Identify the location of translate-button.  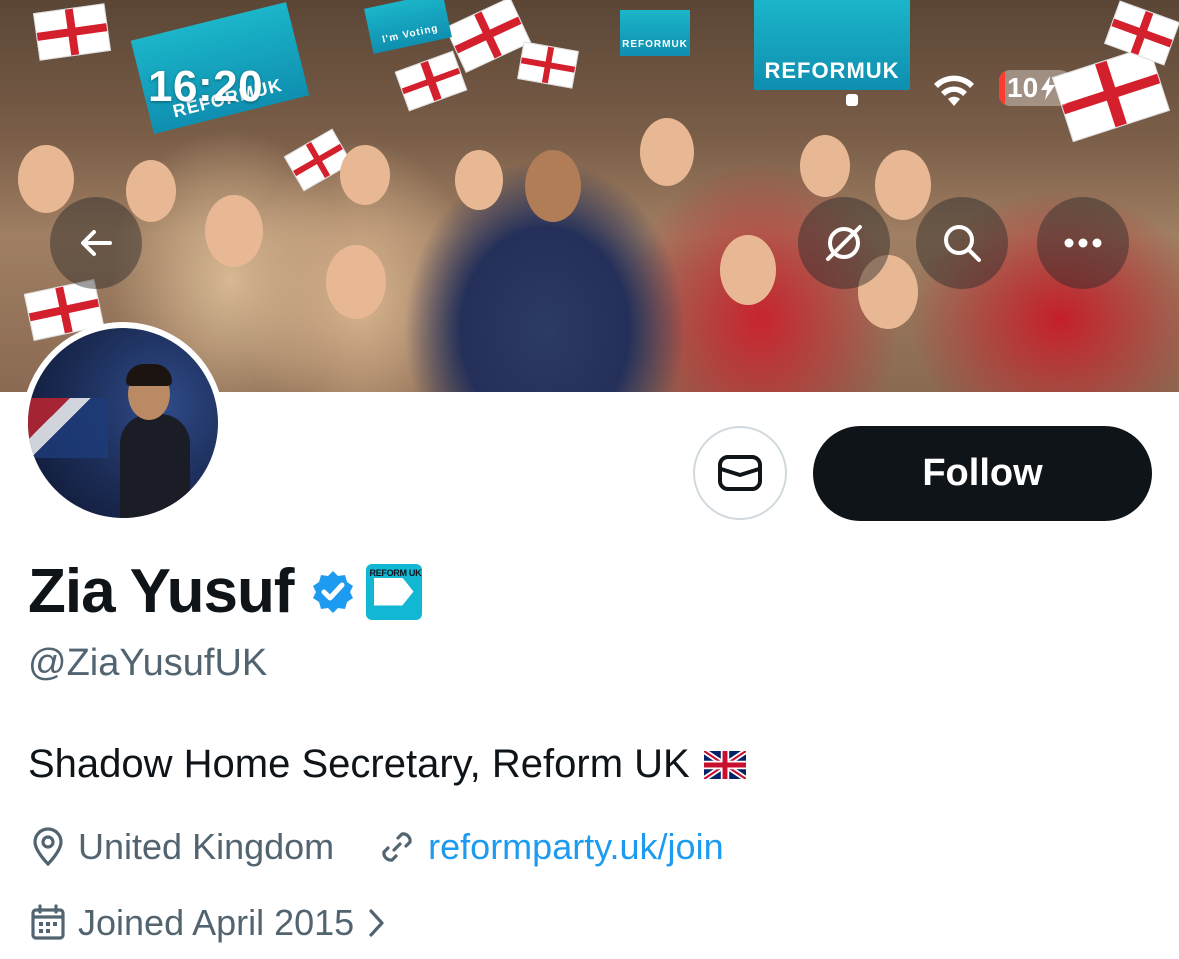
(844, 243).